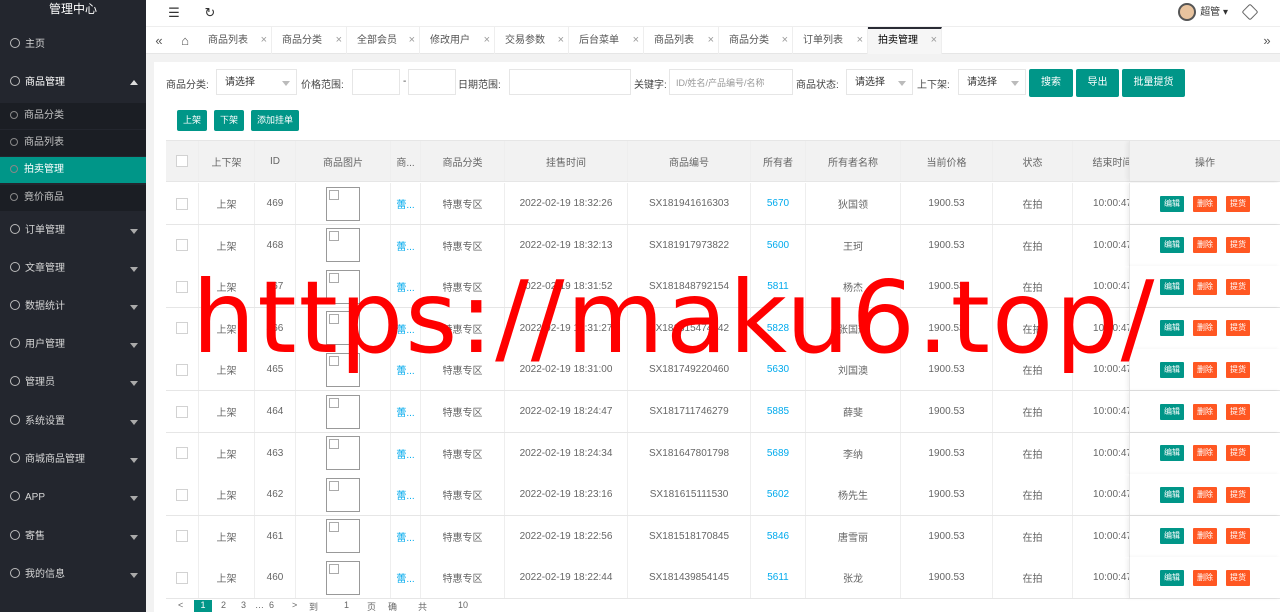 The height and width of the screenshot is (612, 1280). I want to click on sidebar-item: 系统设置, so click(73, 422).